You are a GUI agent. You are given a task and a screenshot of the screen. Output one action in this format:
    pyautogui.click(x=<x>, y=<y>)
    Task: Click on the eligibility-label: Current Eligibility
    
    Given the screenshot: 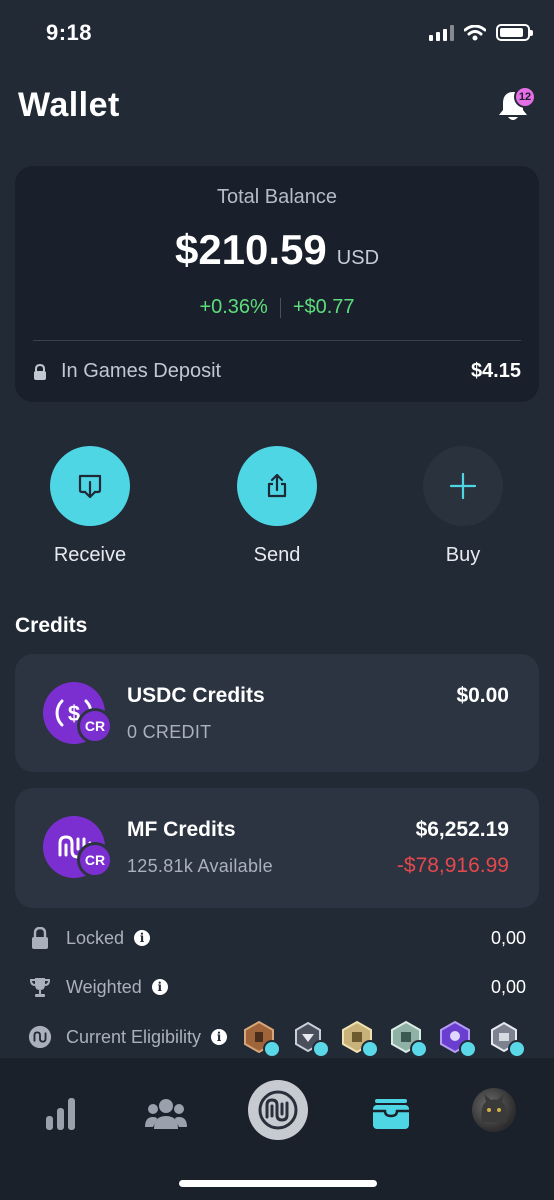 What is the action you would take?
    pyautogui.click(x=134, y=1036)
    